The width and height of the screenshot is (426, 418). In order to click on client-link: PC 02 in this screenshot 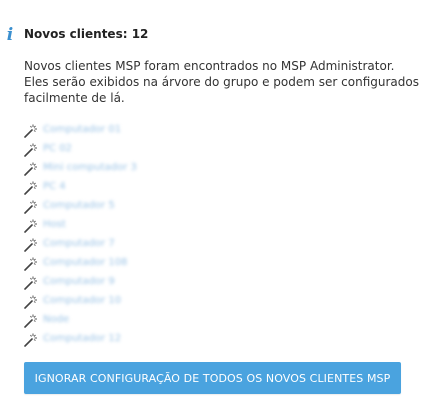, I will do `click(57, 148)`.